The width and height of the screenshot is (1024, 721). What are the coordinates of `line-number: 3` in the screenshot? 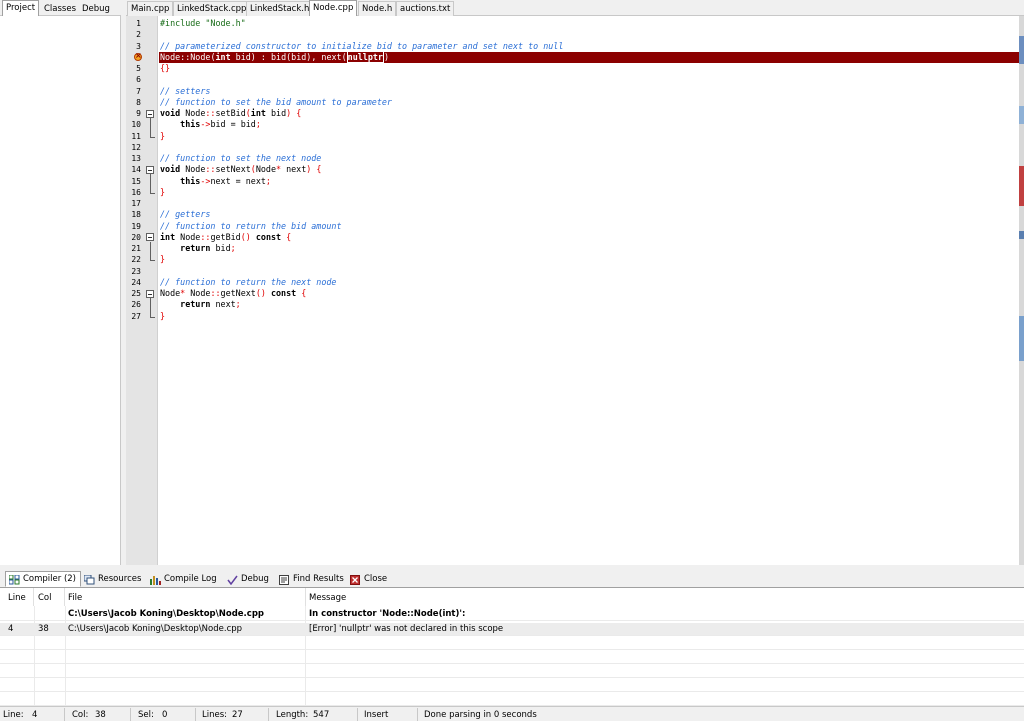 It's located at (138, 46).